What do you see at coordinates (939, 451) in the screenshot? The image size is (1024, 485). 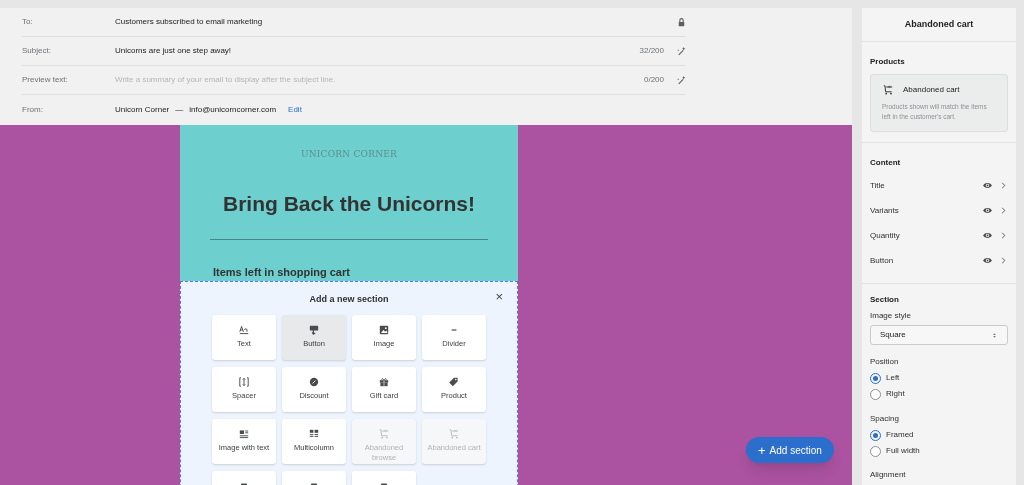 I see `radio-option: Full width` at bounding box center [939, 451].